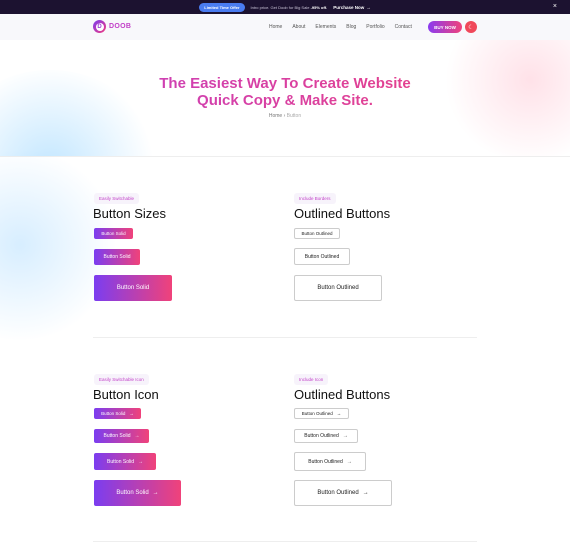 The width and height of the screenshot is (570, 555). I want to click on button-solid-small: Button Solid, so click(113, 233).